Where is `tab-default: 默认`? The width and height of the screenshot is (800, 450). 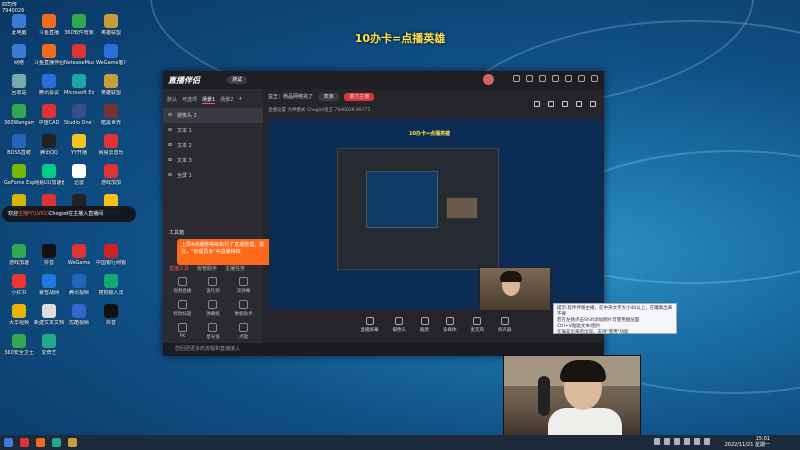
tab-default: 默认 is located at coordinates (172, 100).